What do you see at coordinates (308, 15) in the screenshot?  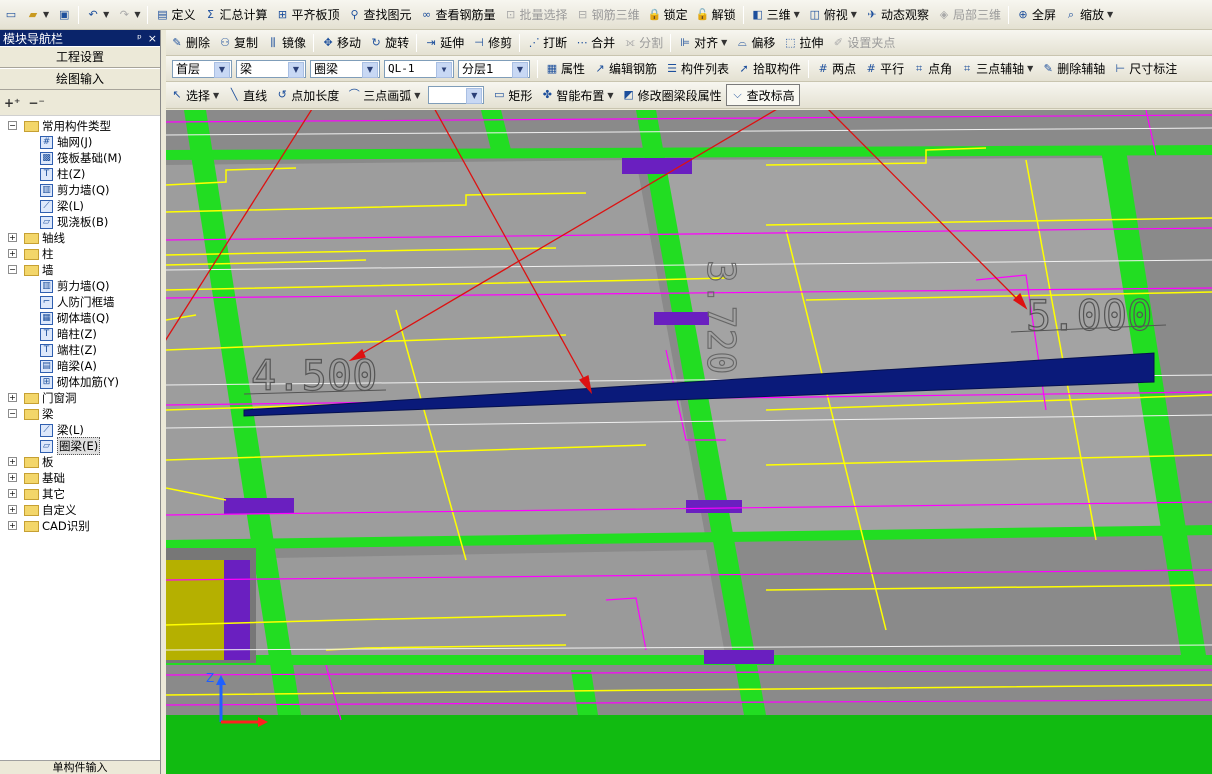 I see `align-slab-button: ⊞ 平齐板顶` at bounding box center [308, 15].